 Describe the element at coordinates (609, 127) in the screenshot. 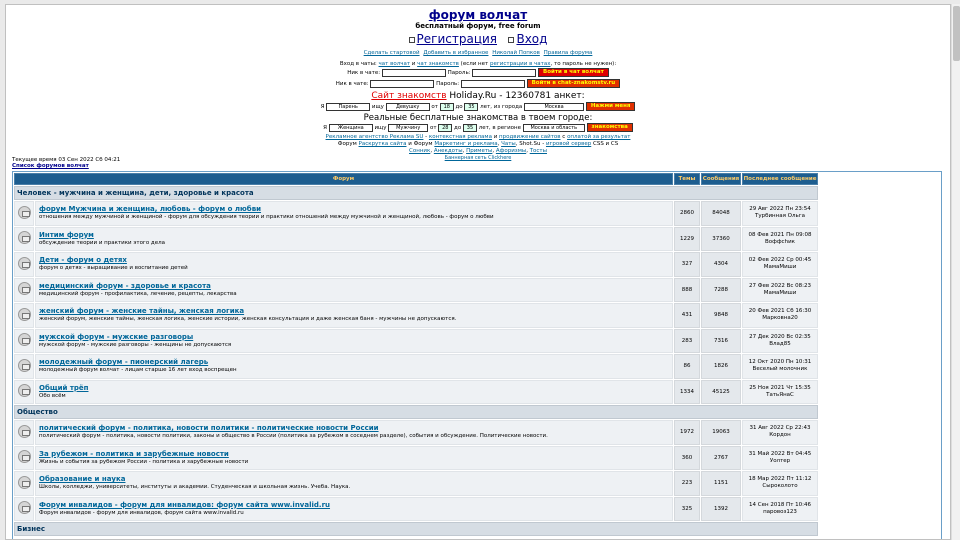

I see `real-dating-button: знакомства` at that location.